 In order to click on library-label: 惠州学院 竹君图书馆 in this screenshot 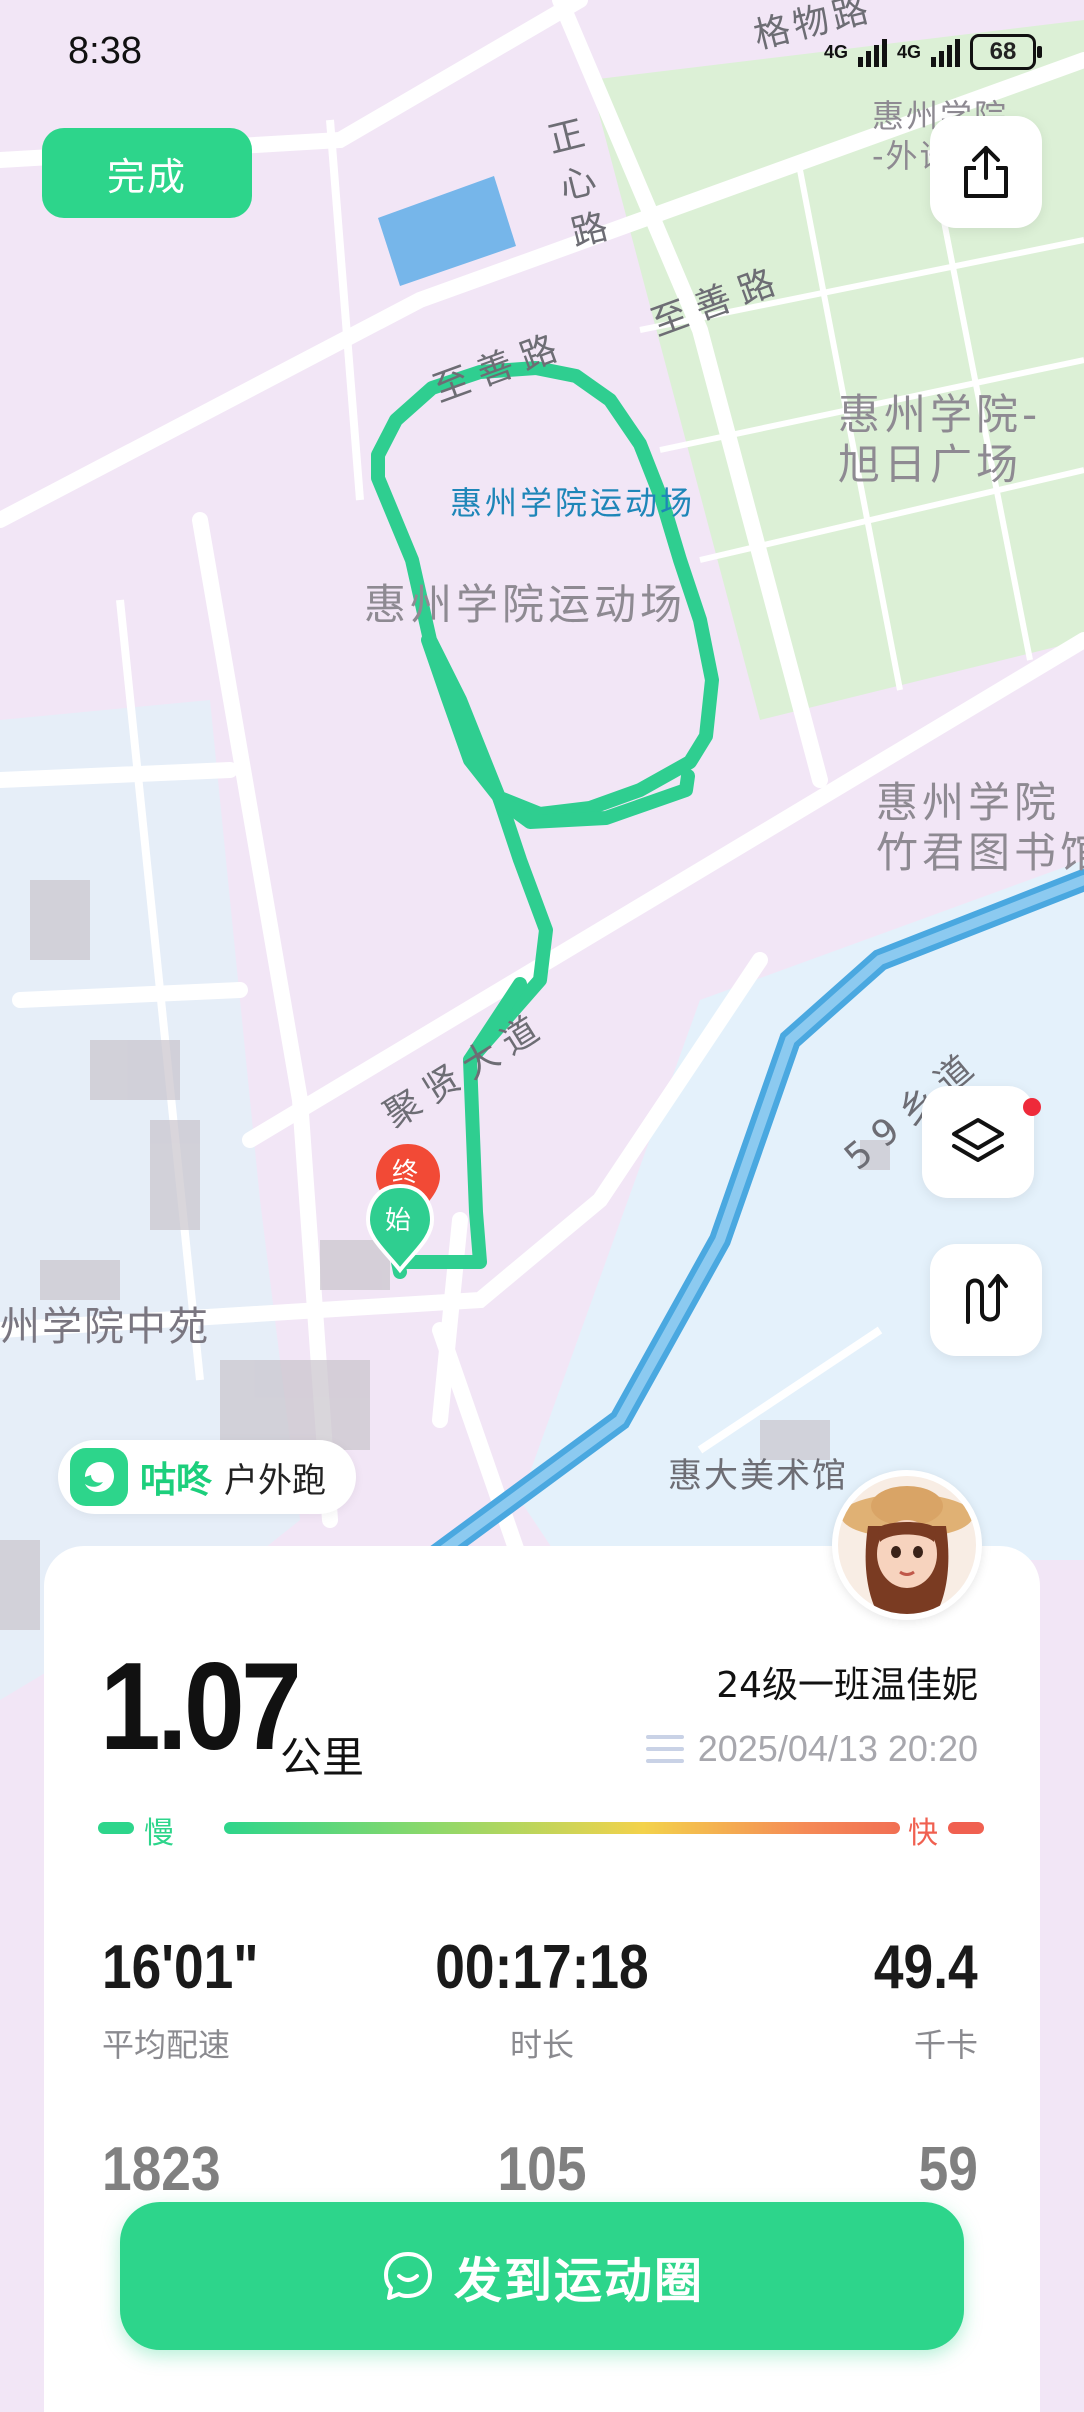, I will do `click(980, 827)`.